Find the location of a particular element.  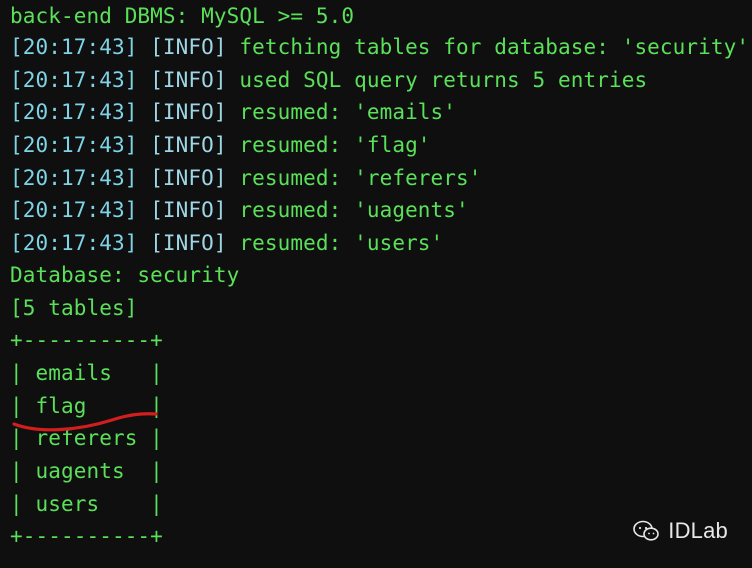

dbms-line: back-end DBMS: MySQL >= 5.0 is located at coordinates (182, 16).